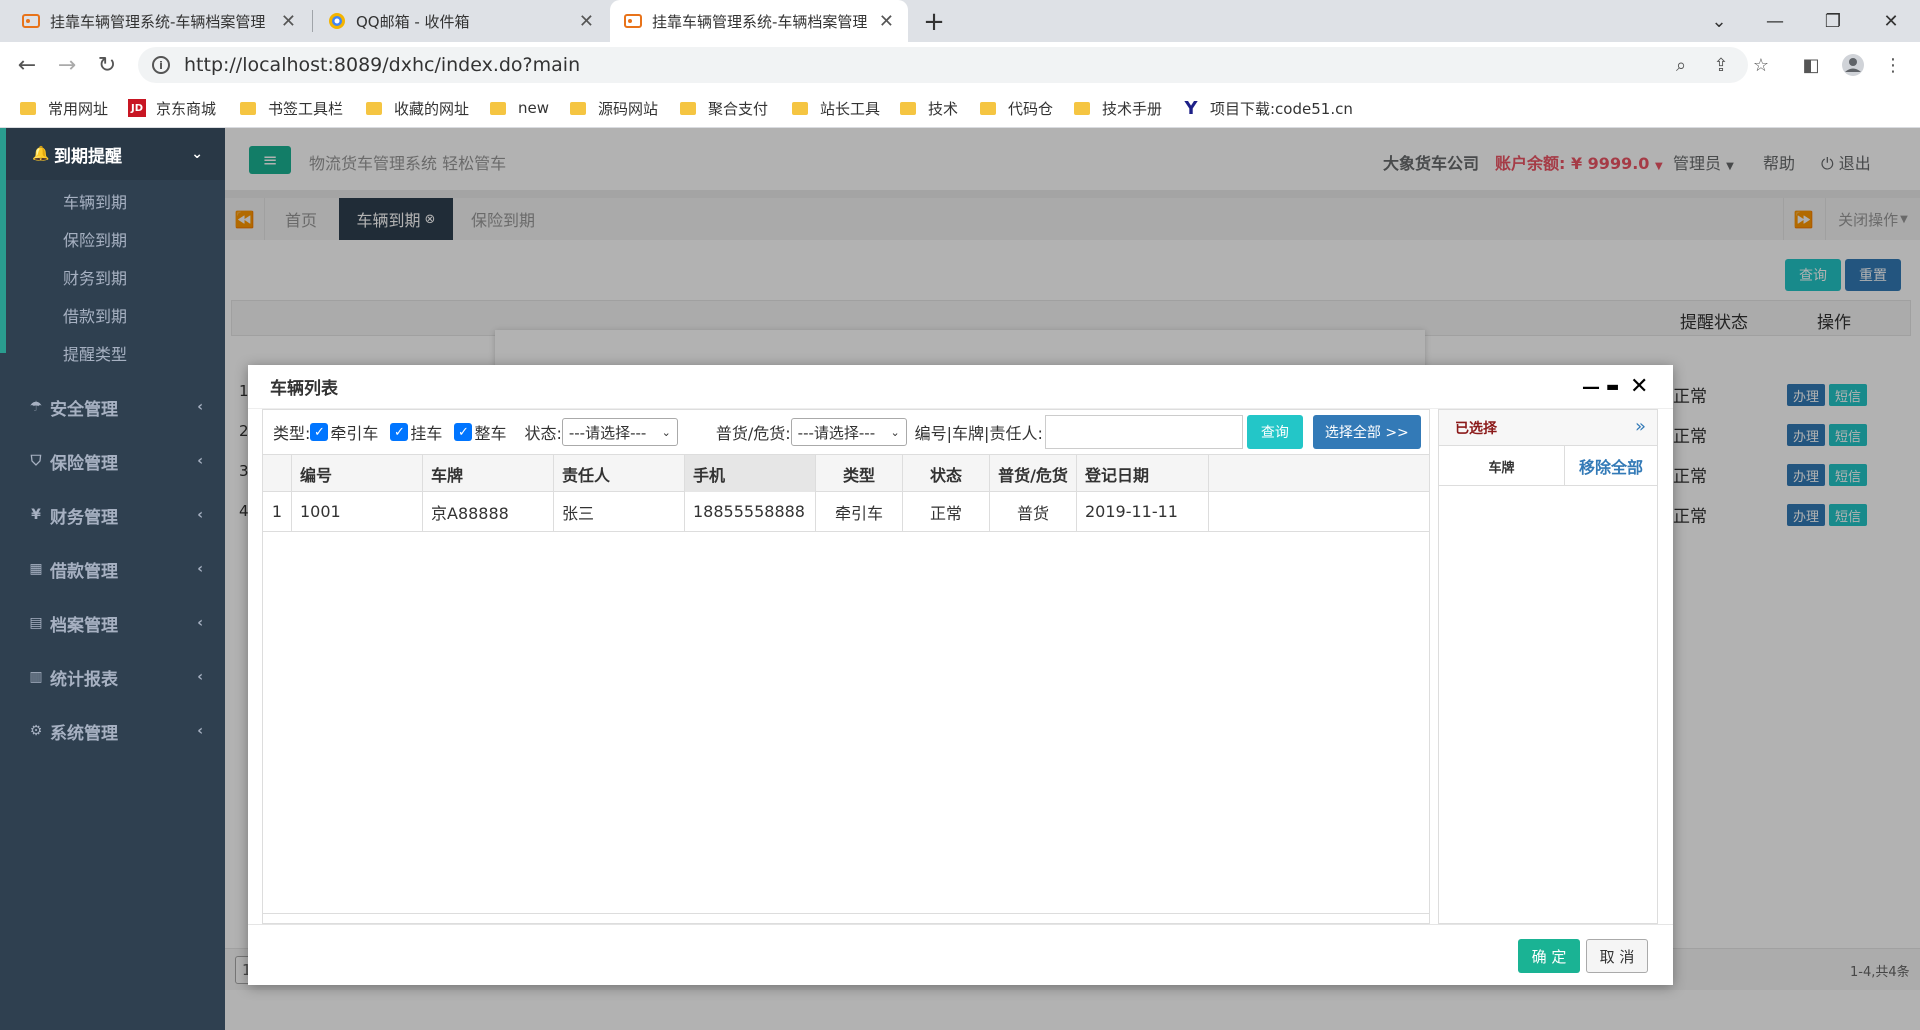  What do you see at coordinates (36, 407) in the screenshot?
I see `umbrella-icon: ☂` at bounding box center [36, 407].